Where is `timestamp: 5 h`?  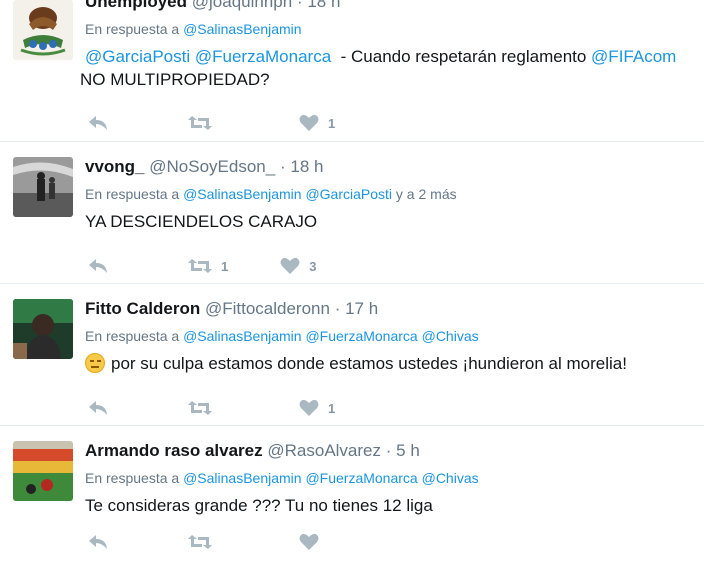 timestamp: 5 h is located at coordinates (408, 450).